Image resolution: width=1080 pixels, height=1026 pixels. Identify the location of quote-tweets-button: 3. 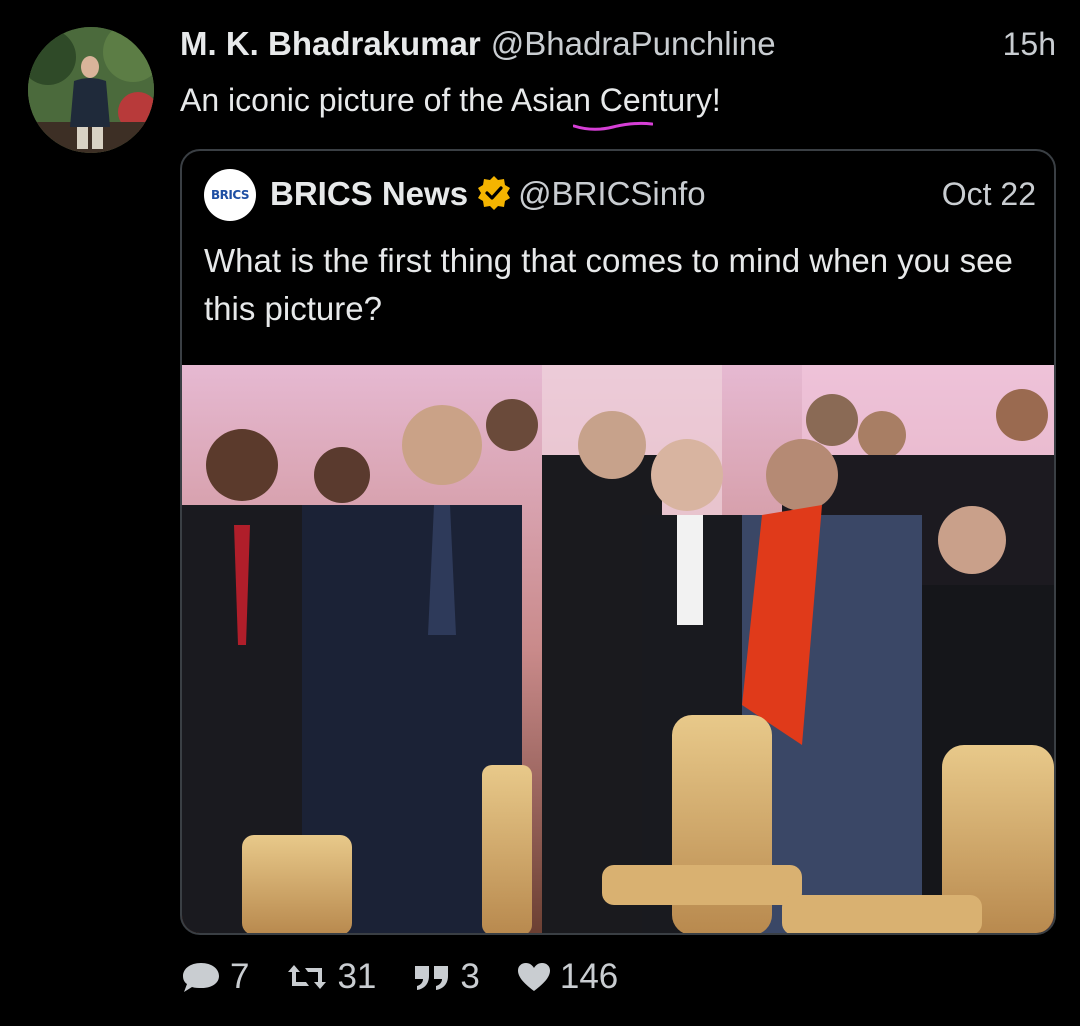
(446, 977).